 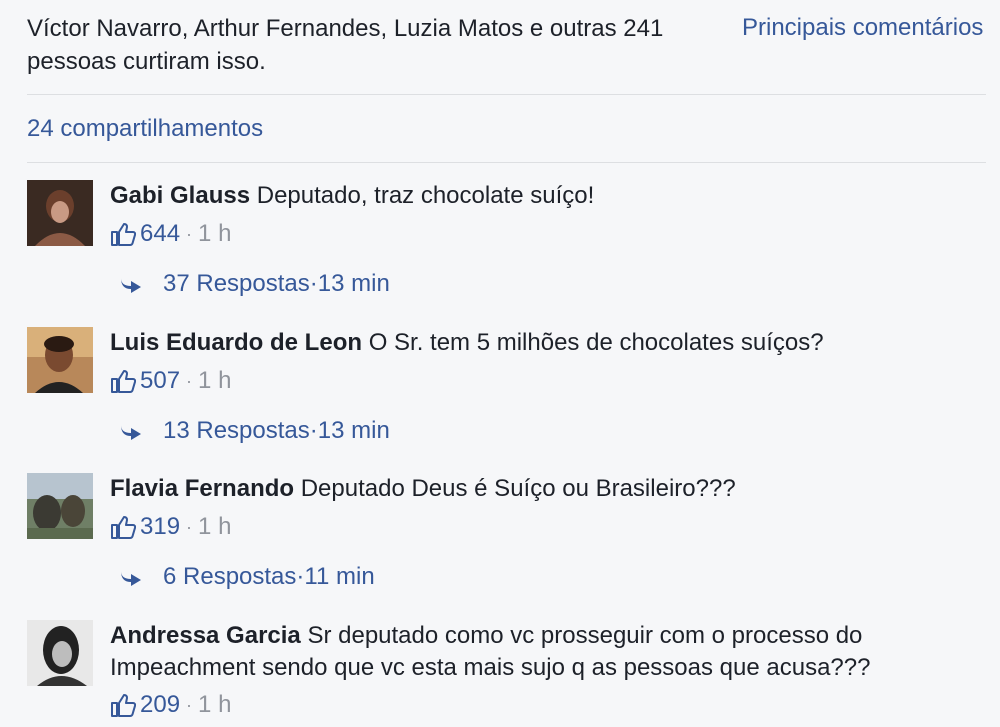 What do you see at coordinates (160, 527) in the screenshot?
I see `like-count: 319` at bounding box center [160, 527].